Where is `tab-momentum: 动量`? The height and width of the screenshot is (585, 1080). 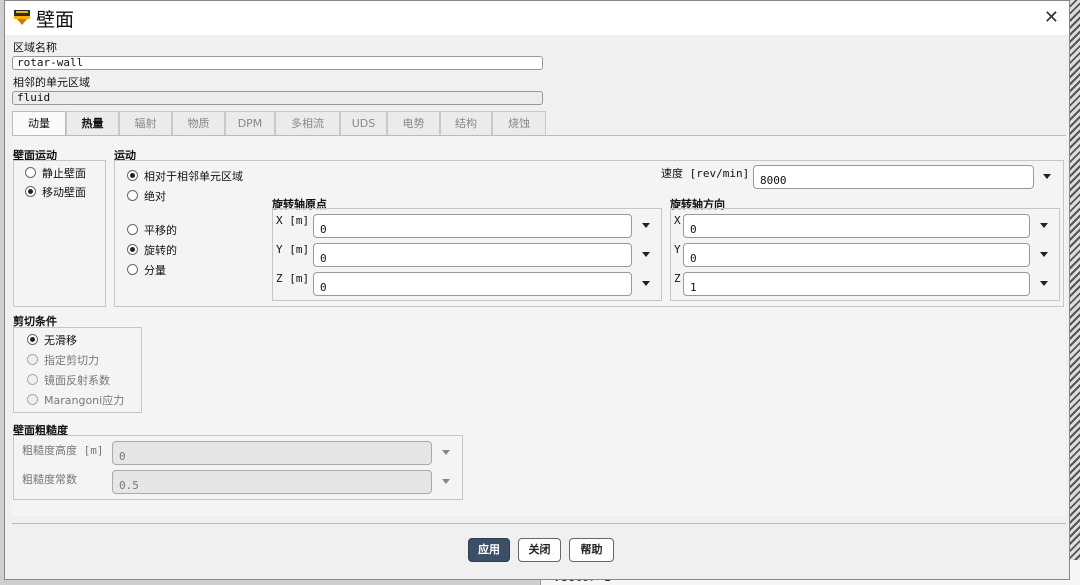
tab-momentum: 动量 is located at coordinates (39, 123).